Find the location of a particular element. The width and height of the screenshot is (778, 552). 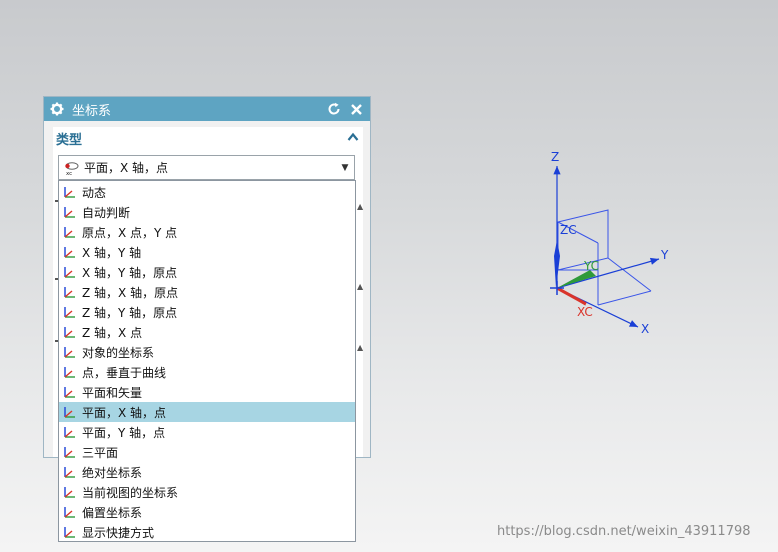

dynamic-csys-icon is located at coordinates (70, 192).